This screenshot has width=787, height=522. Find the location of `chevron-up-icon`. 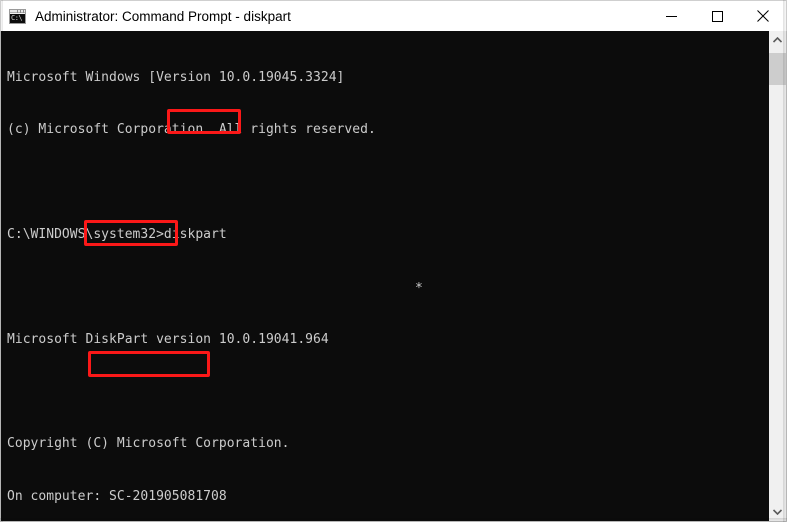

chevron-up-icon is located at coordinates (777, 40).